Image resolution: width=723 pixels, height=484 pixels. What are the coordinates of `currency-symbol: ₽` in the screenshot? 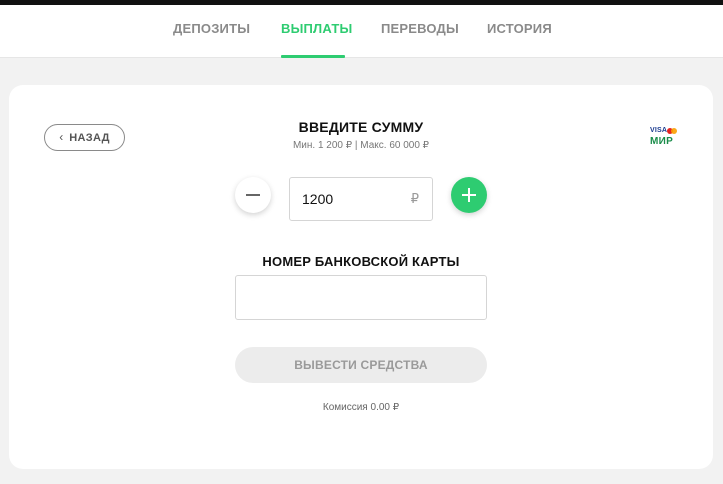 It's located at (414, 198).